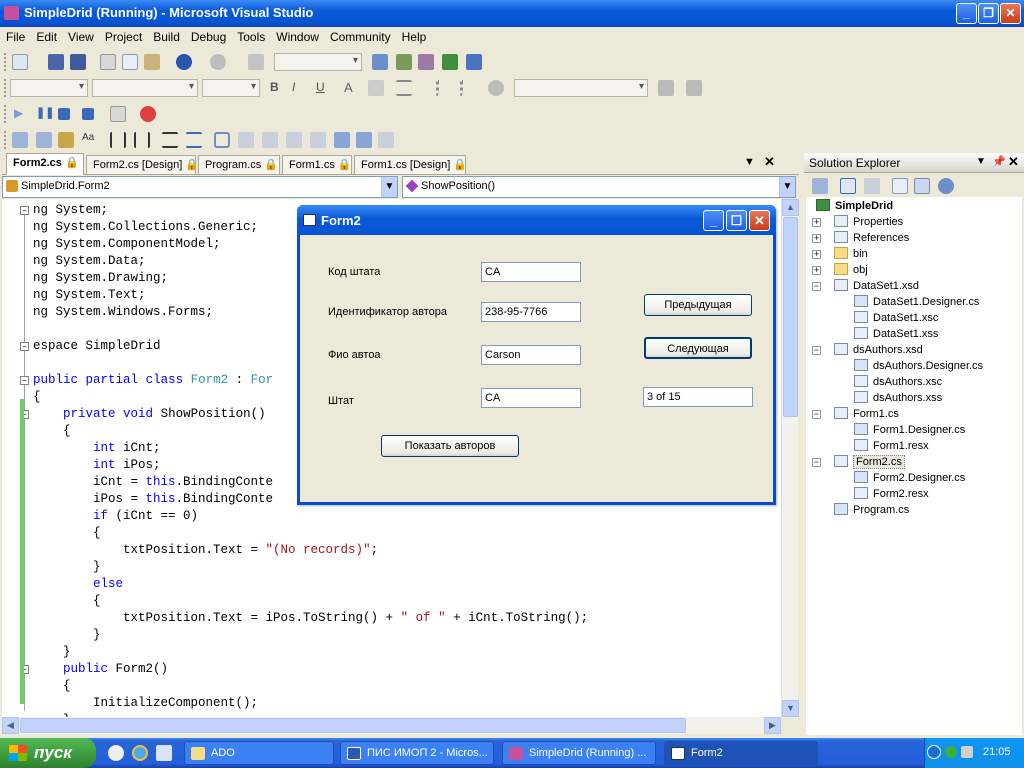 The image size is (1024, 768). I want to click on object-browser-icon, so click(450, 62).